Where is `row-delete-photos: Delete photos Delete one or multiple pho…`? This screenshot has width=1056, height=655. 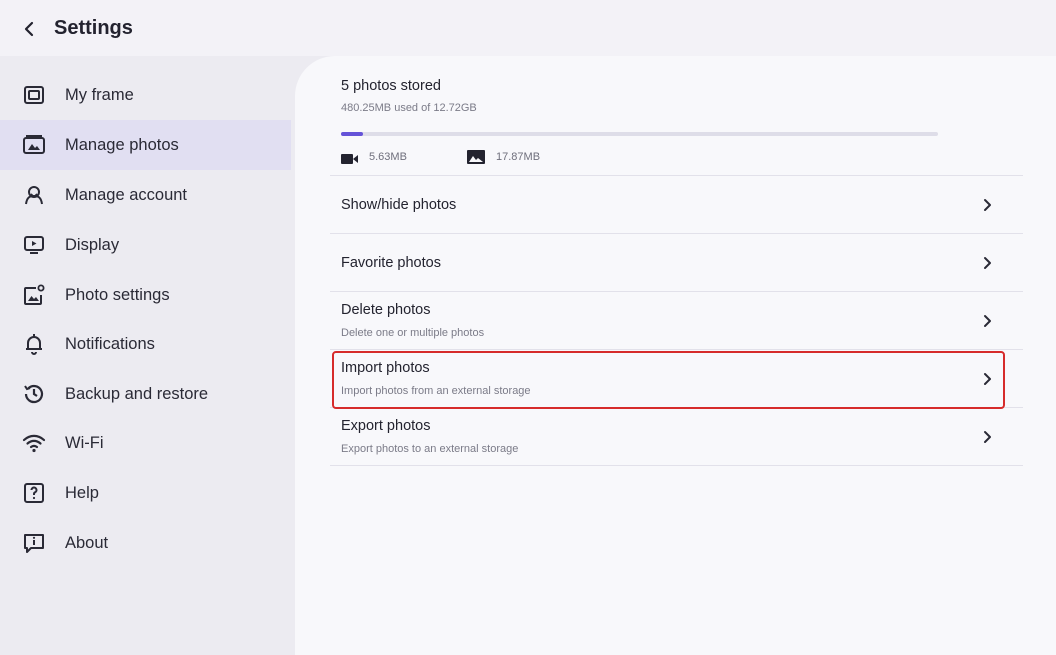 row-delete-photos: Delete photos Delete one or multiple pho… is located at coordinates (676, 320).